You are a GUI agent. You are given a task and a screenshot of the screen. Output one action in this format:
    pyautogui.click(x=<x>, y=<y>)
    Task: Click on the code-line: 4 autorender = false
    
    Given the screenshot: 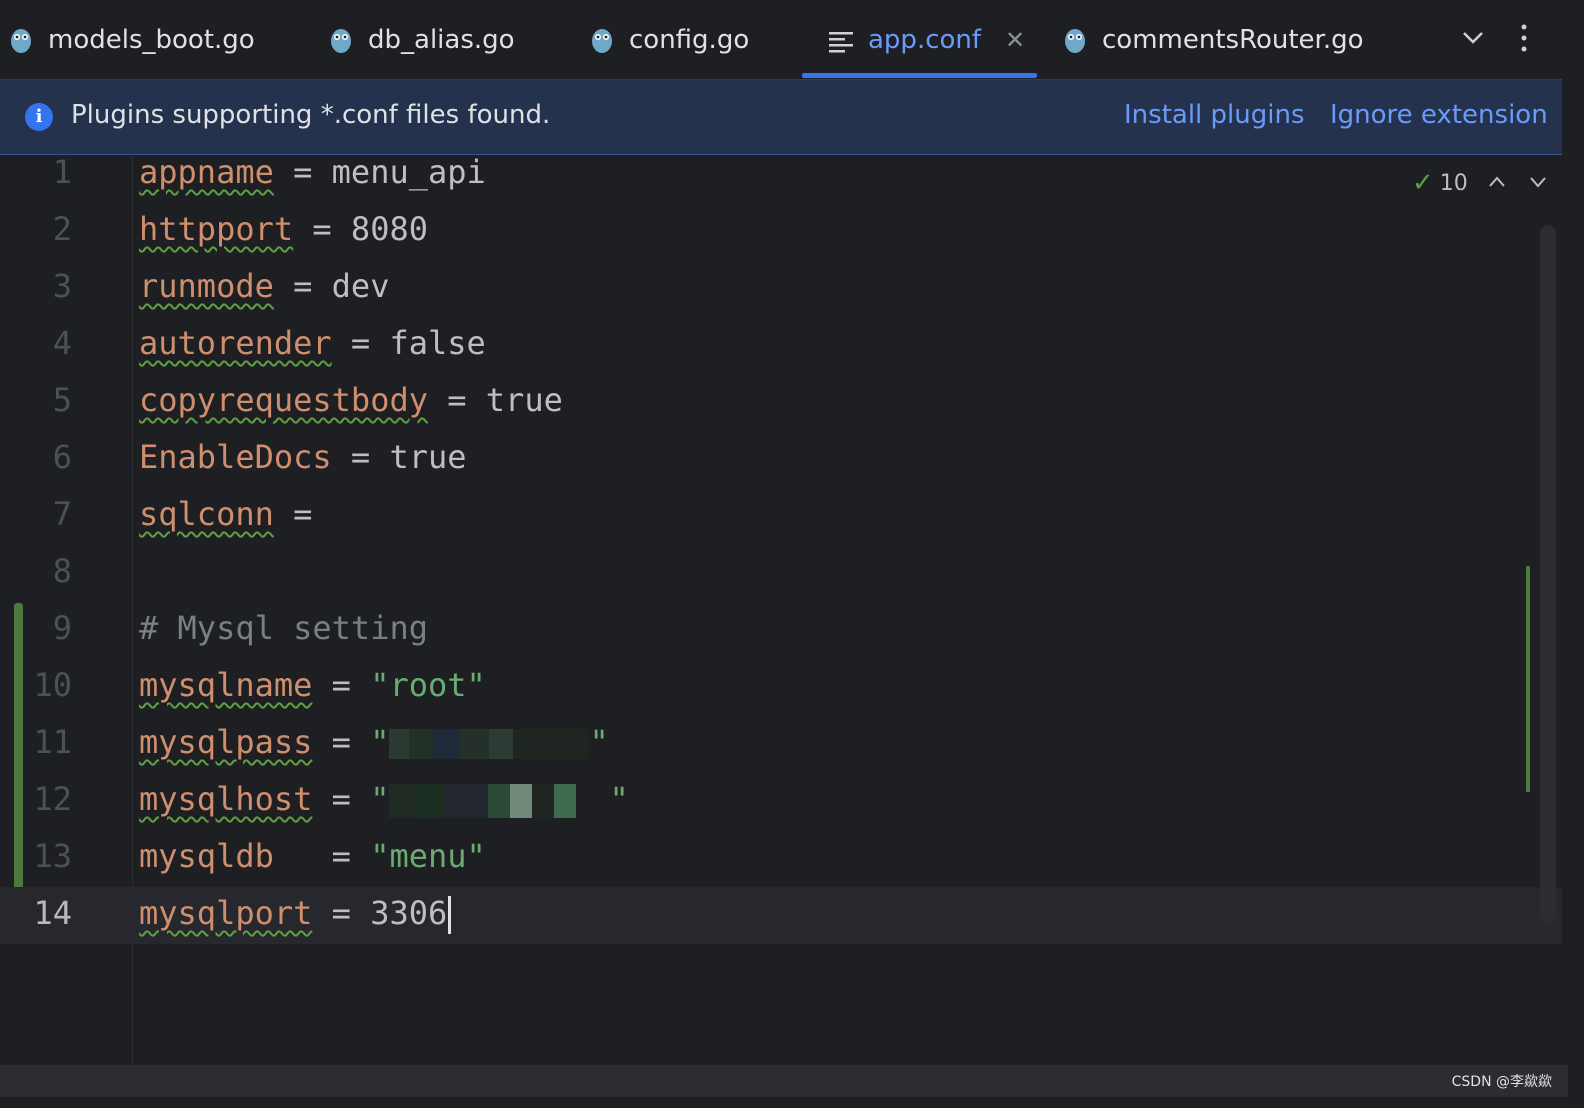 What is the action you would take?
    pyautogui.click(x=781, y=354)
    